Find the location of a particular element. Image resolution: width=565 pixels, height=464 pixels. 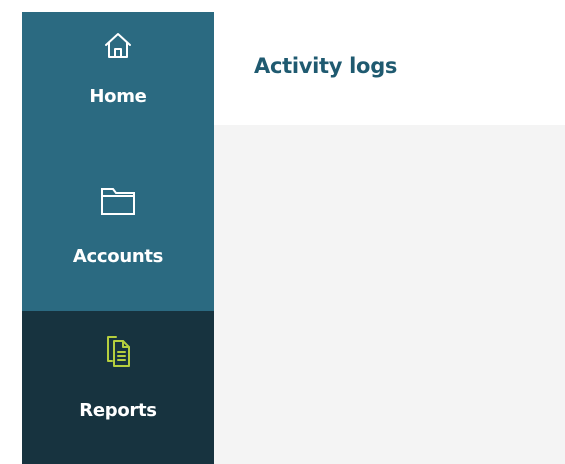

sidebar-item-reports: Reports is located at coordinates (118, 387).